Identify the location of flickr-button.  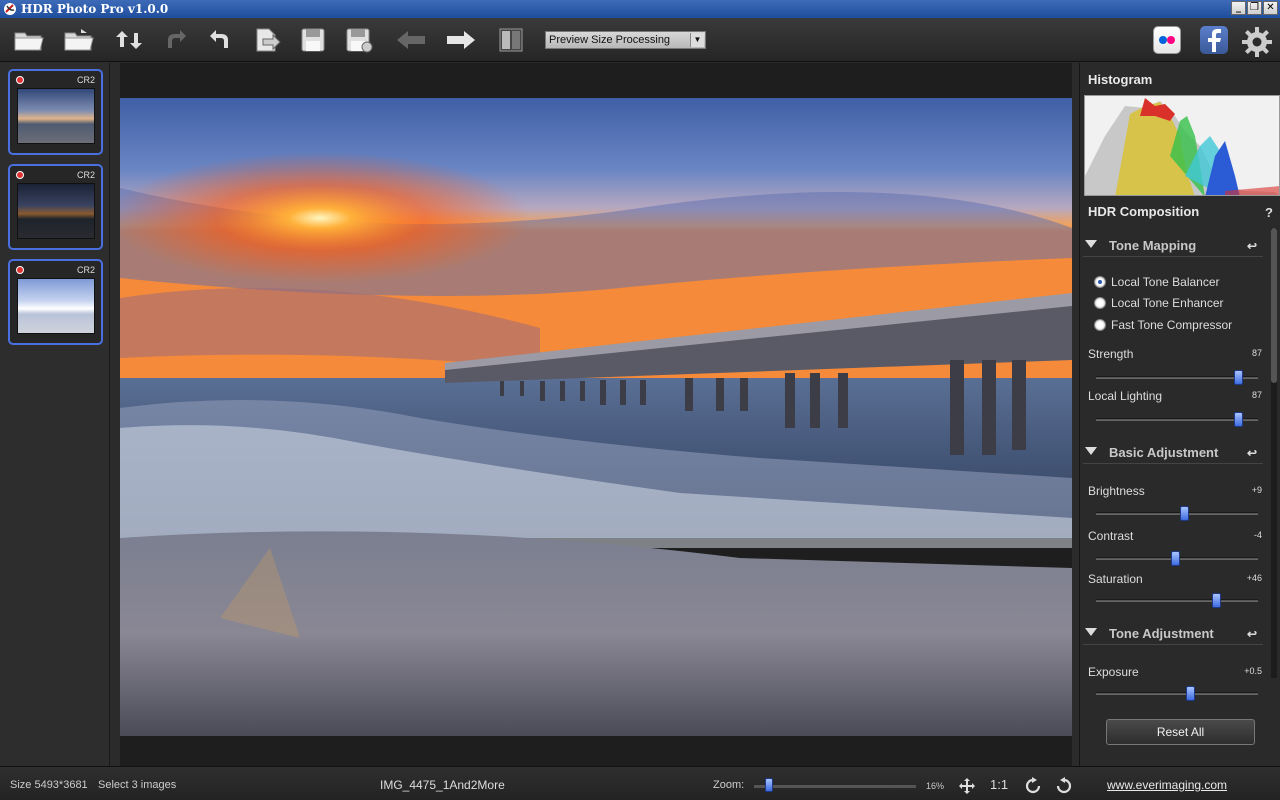
(1167, 40).